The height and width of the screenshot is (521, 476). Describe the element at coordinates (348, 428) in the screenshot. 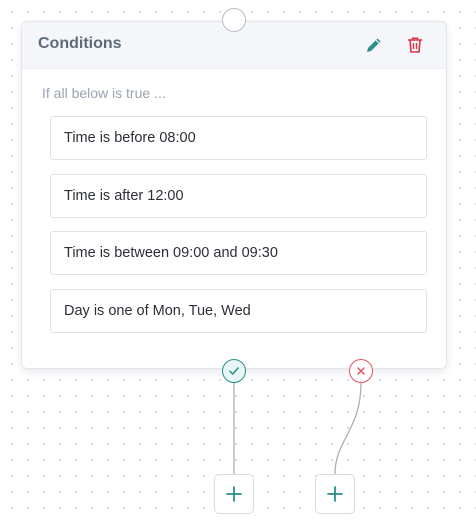

I see `false-branch-connector` at that location.